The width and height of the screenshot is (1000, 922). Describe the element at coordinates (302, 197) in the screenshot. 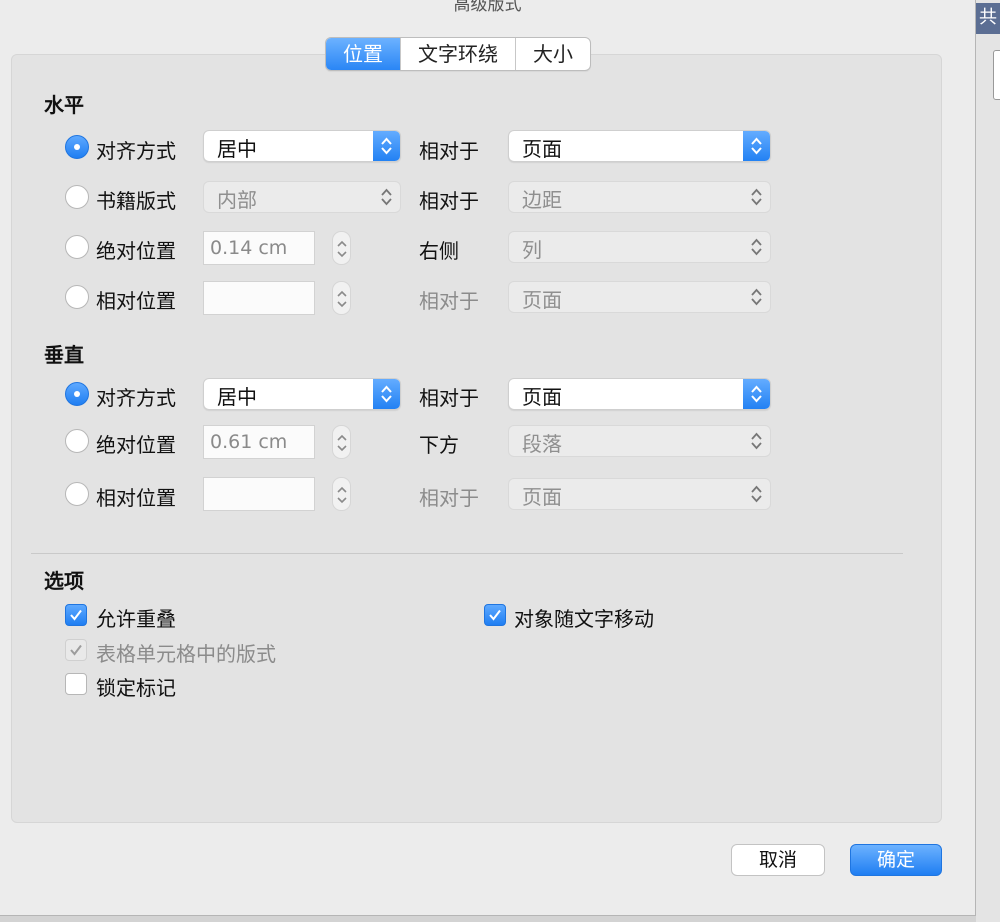

I see `book-layout-select: 内部` at that location.